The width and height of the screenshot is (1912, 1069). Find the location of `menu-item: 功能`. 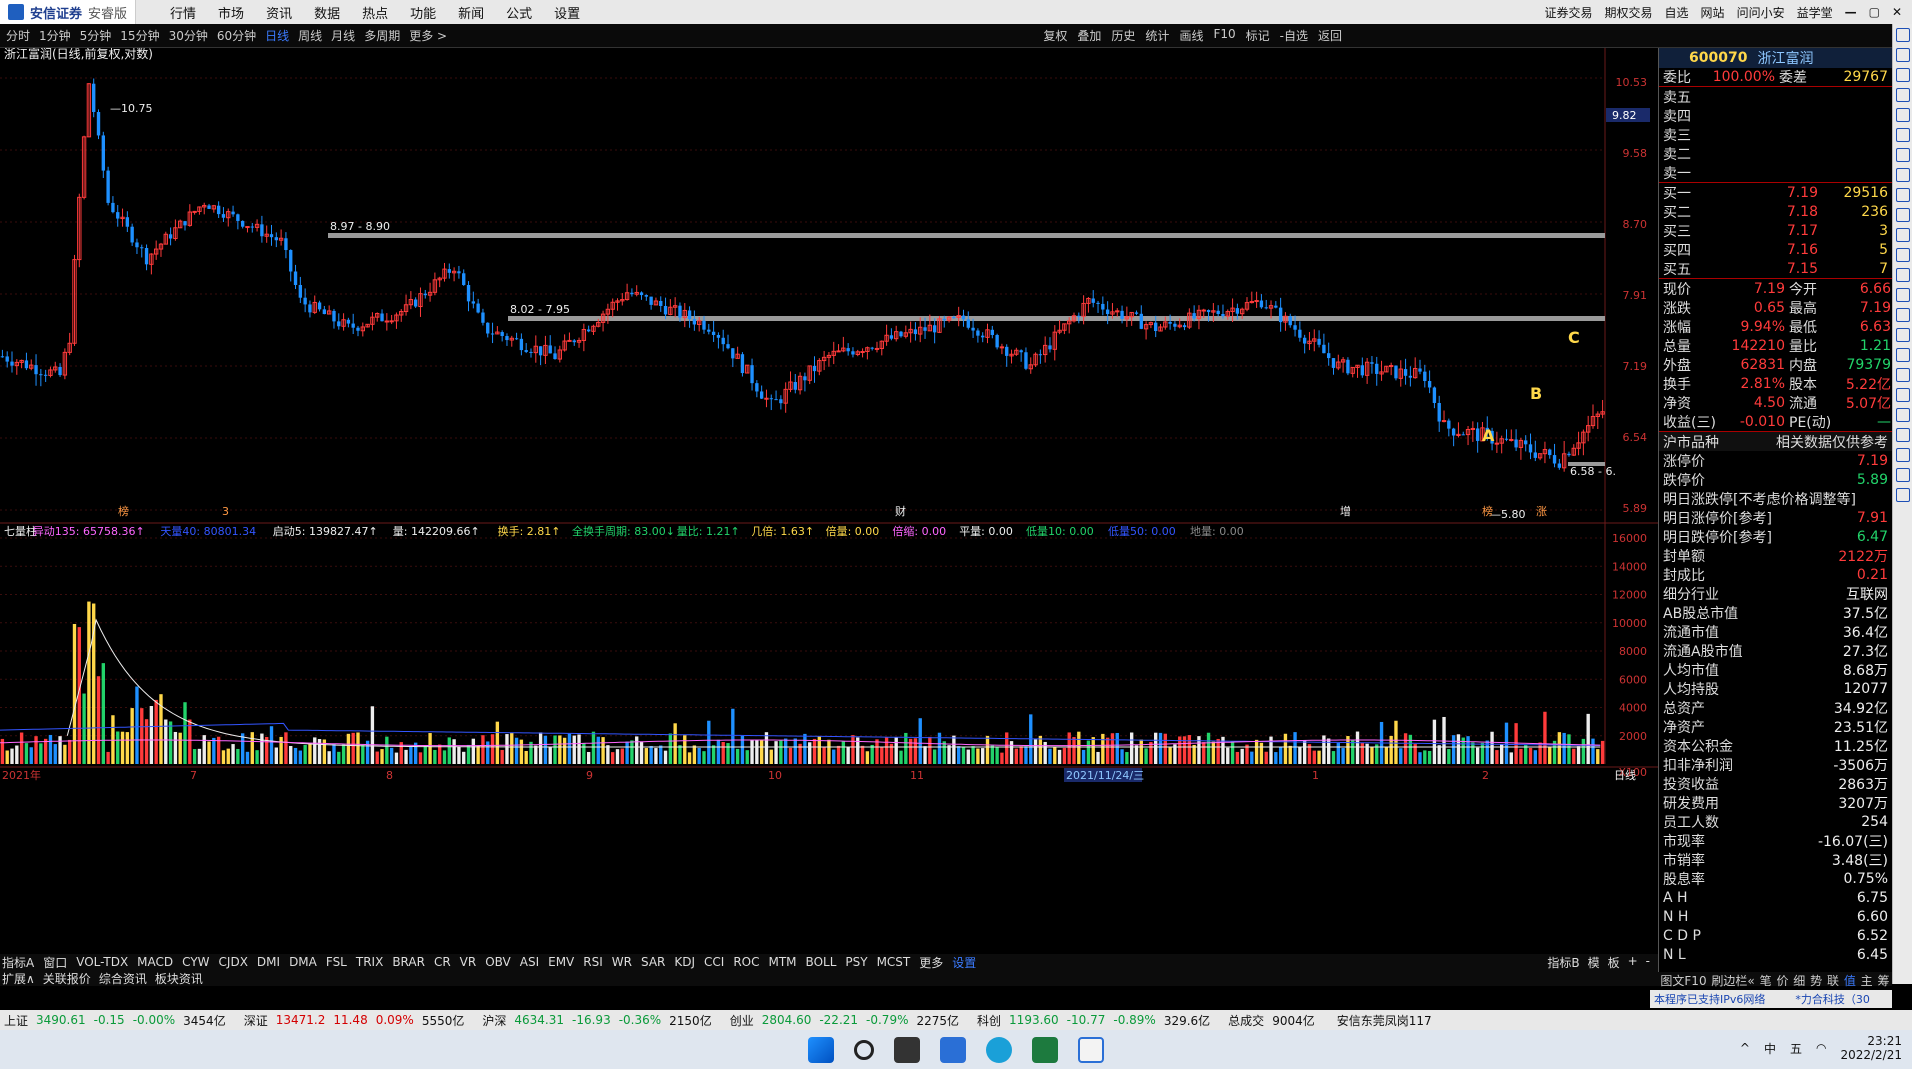

menu-item: 功能 is located at coordinates (423, 12).